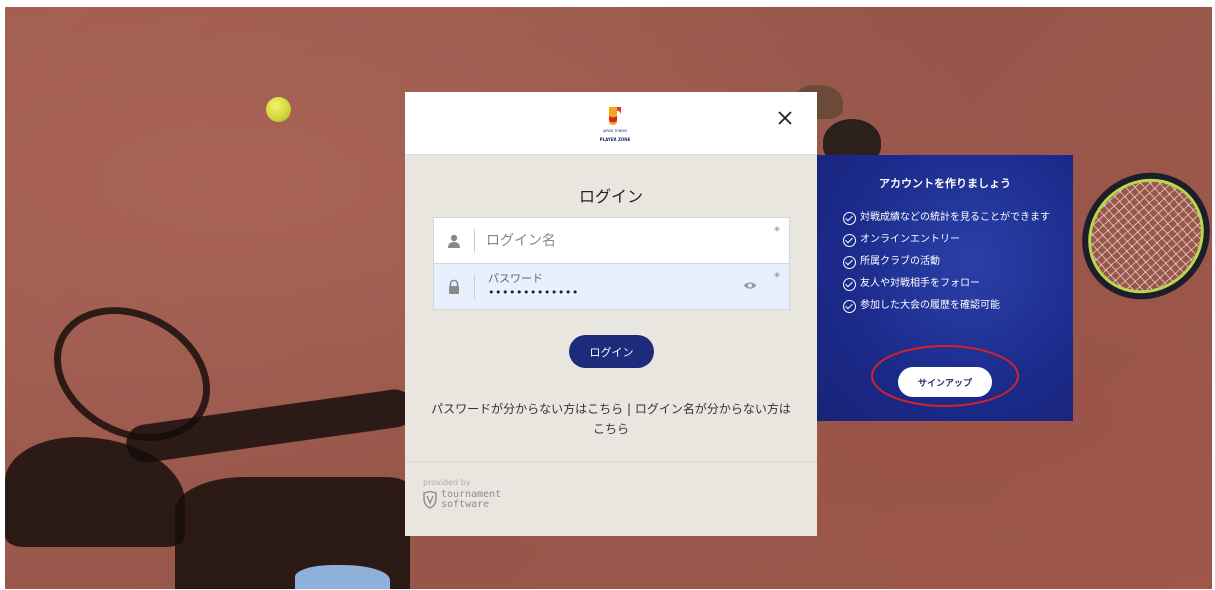  I want to click on forgot-links: パスワードが分からない方はこちら | ログイン名が分からない方はこちら, so click(611, 419).